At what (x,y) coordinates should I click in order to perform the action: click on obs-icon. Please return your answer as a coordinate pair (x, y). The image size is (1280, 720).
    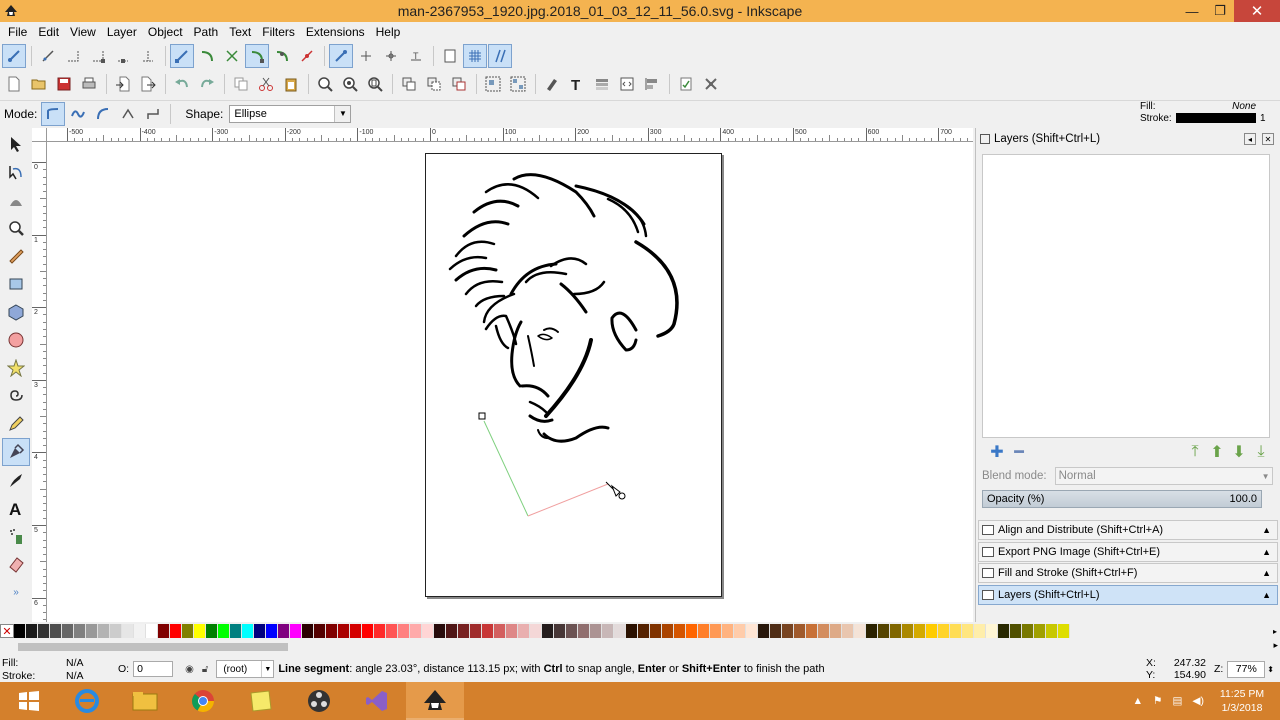
    Looking at the image, I should click on (319, 701).